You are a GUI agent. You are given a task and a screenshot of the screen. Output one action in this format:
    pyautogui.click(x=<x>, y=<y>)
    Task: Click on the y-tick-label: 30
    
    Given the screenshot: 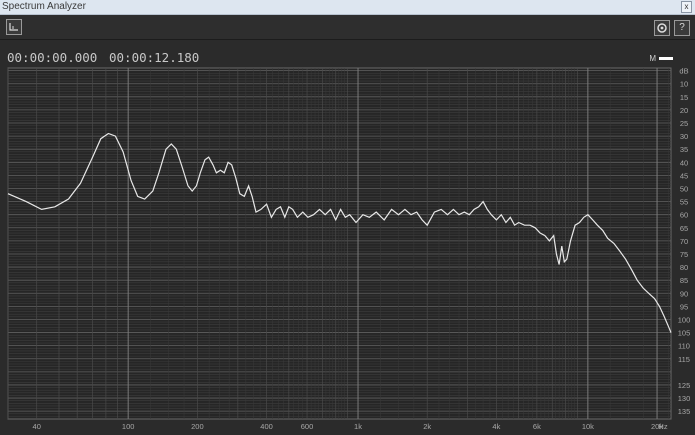 What is the action you would take?
    pyautogui.click(x=684, y=136)
    